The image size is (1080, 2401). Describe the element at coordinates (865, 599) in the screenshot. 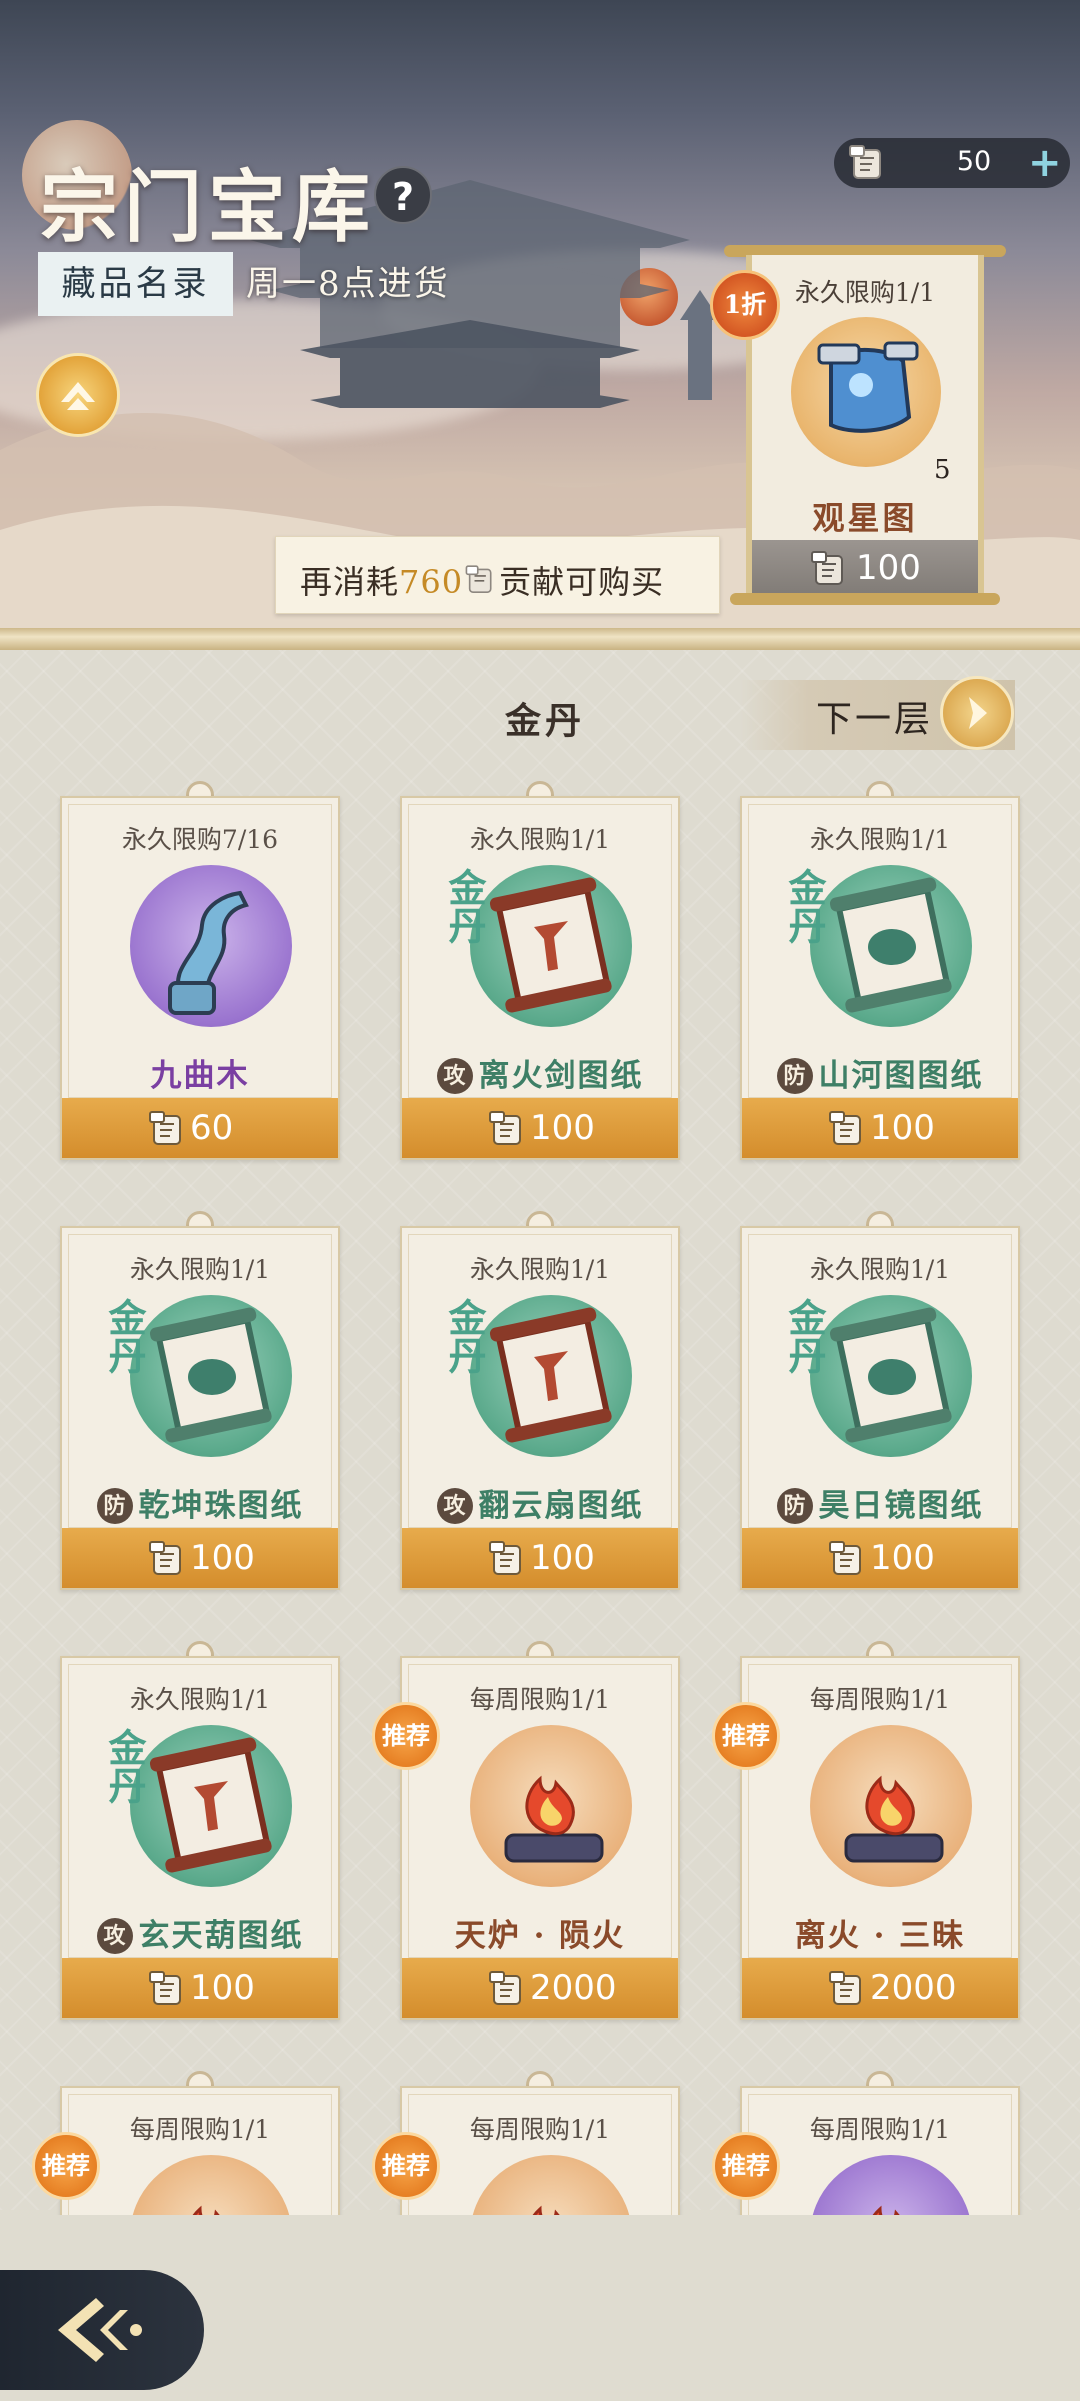

I see `scroll-rod` at that location.